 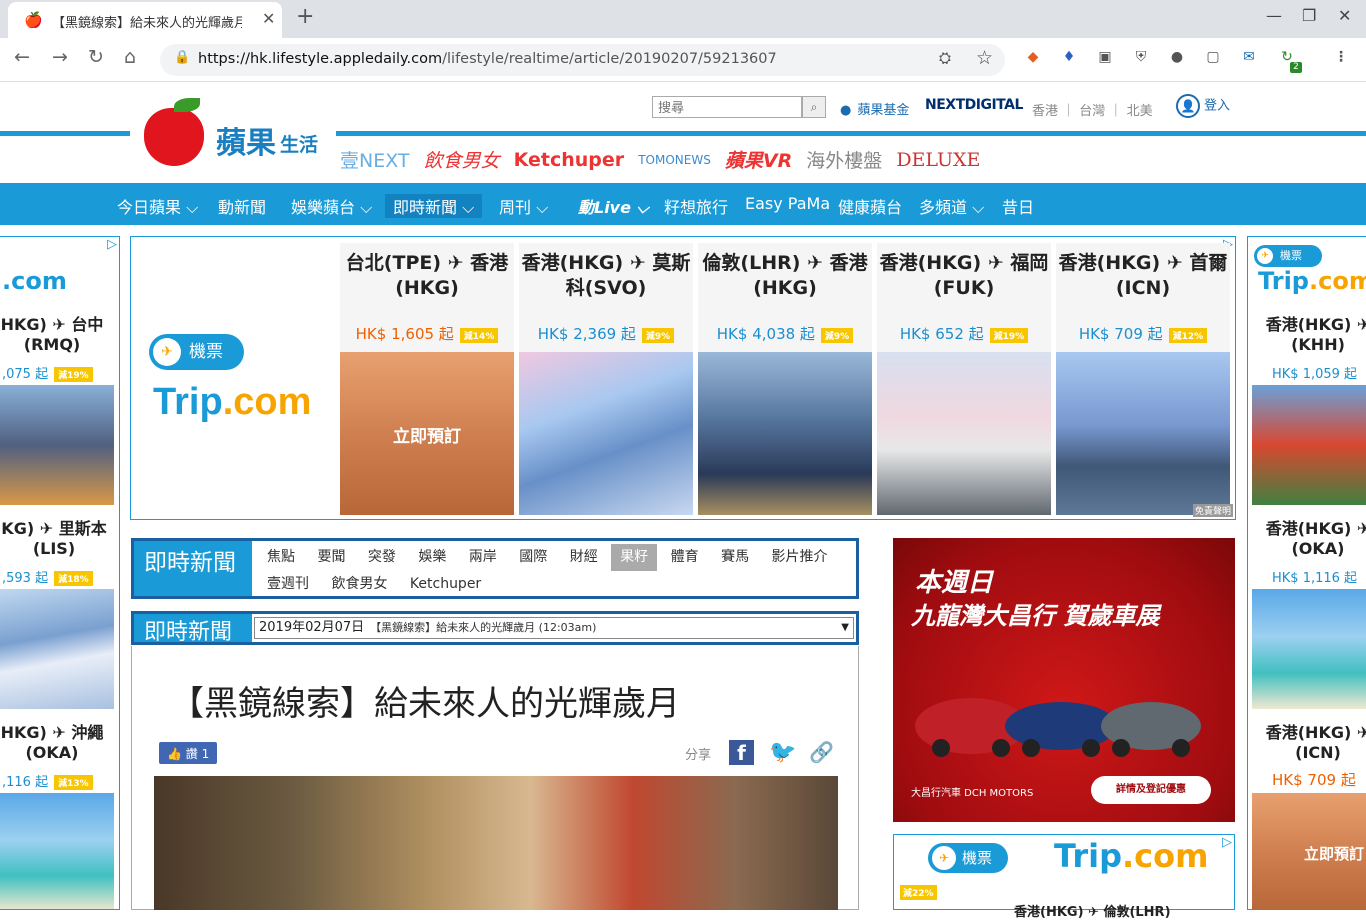 I want to click on window-close-icon: ✕, so click(x=1344, y=15).